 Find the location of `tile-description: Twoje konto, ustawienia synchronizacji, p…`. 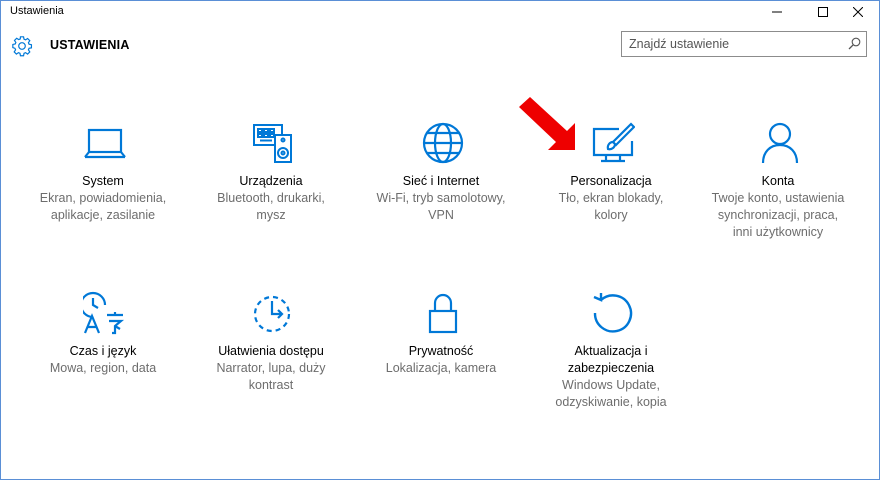

tile-description: Twoje konto, ustawienia synchronizacji, p… is located at coordinates (778, 215).